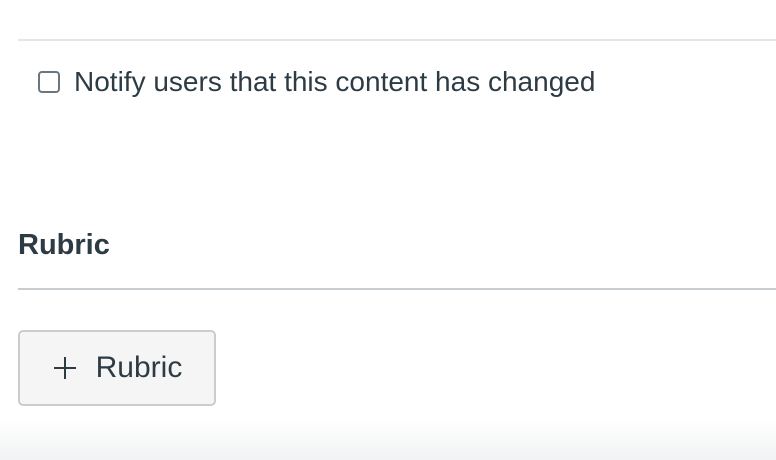  Describe the element at coordinates (139, 367) in the screenshot. I see `add-rubric-label: Rubric` at that location.